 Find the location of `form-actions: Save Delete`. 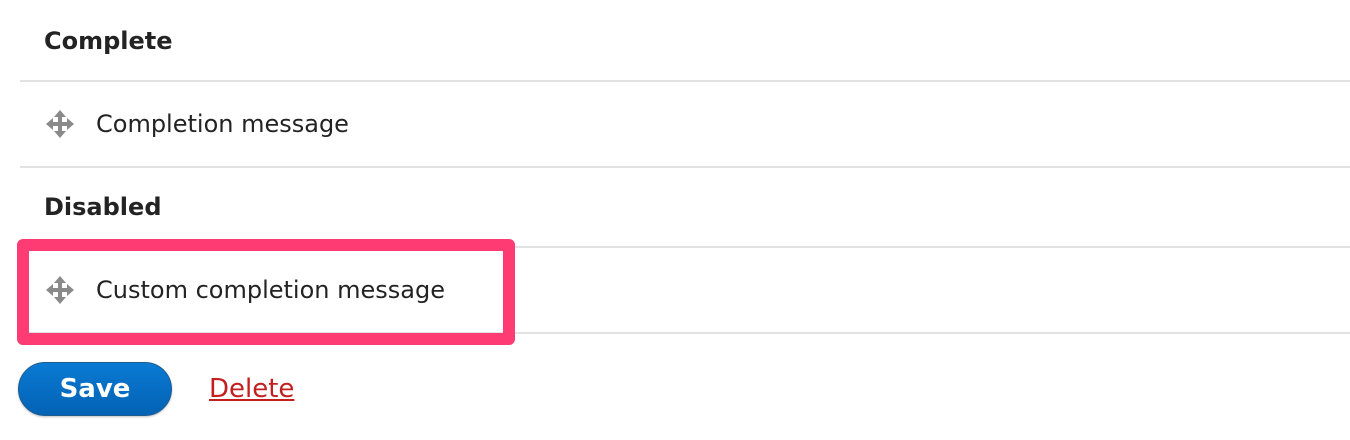

form-actions: Save Delete is located at coordinates (156, 389).